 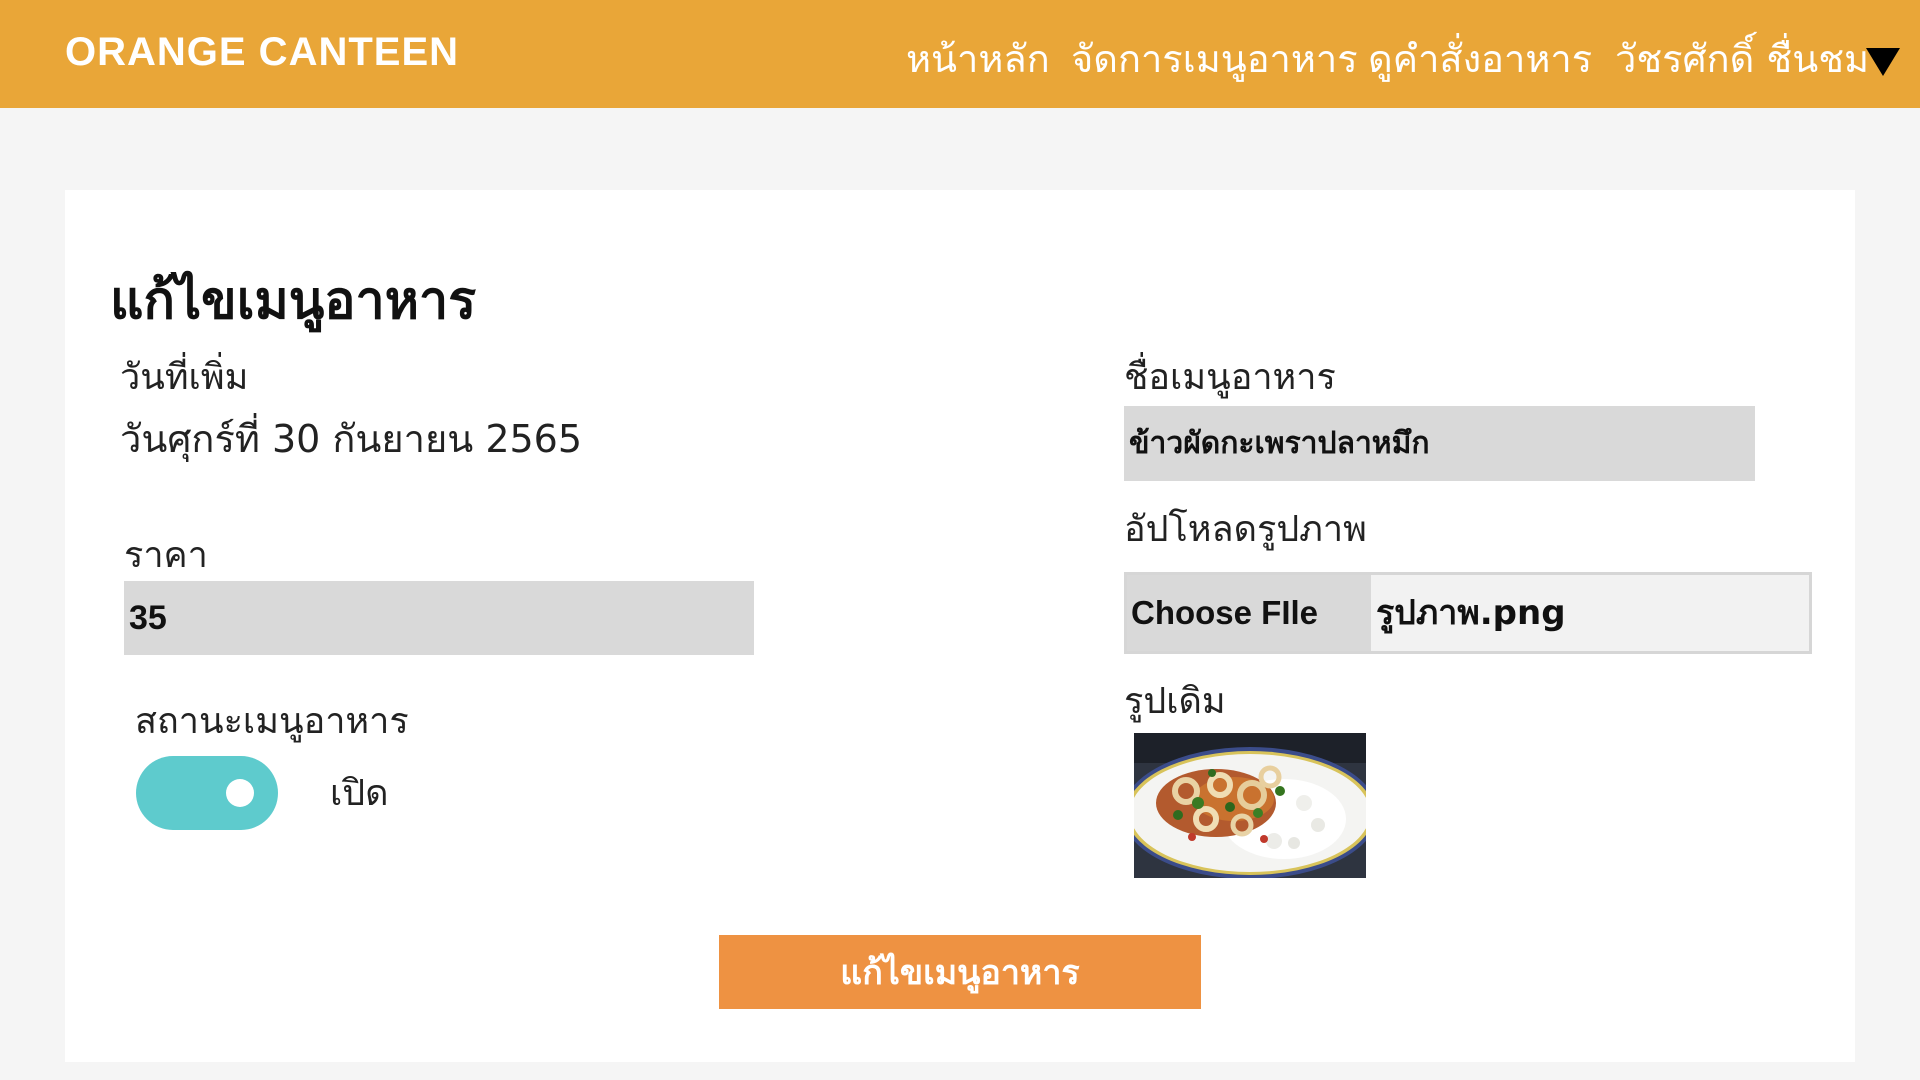 I want to click on menu-status-text: เปิด, so click(x=359, y=793).